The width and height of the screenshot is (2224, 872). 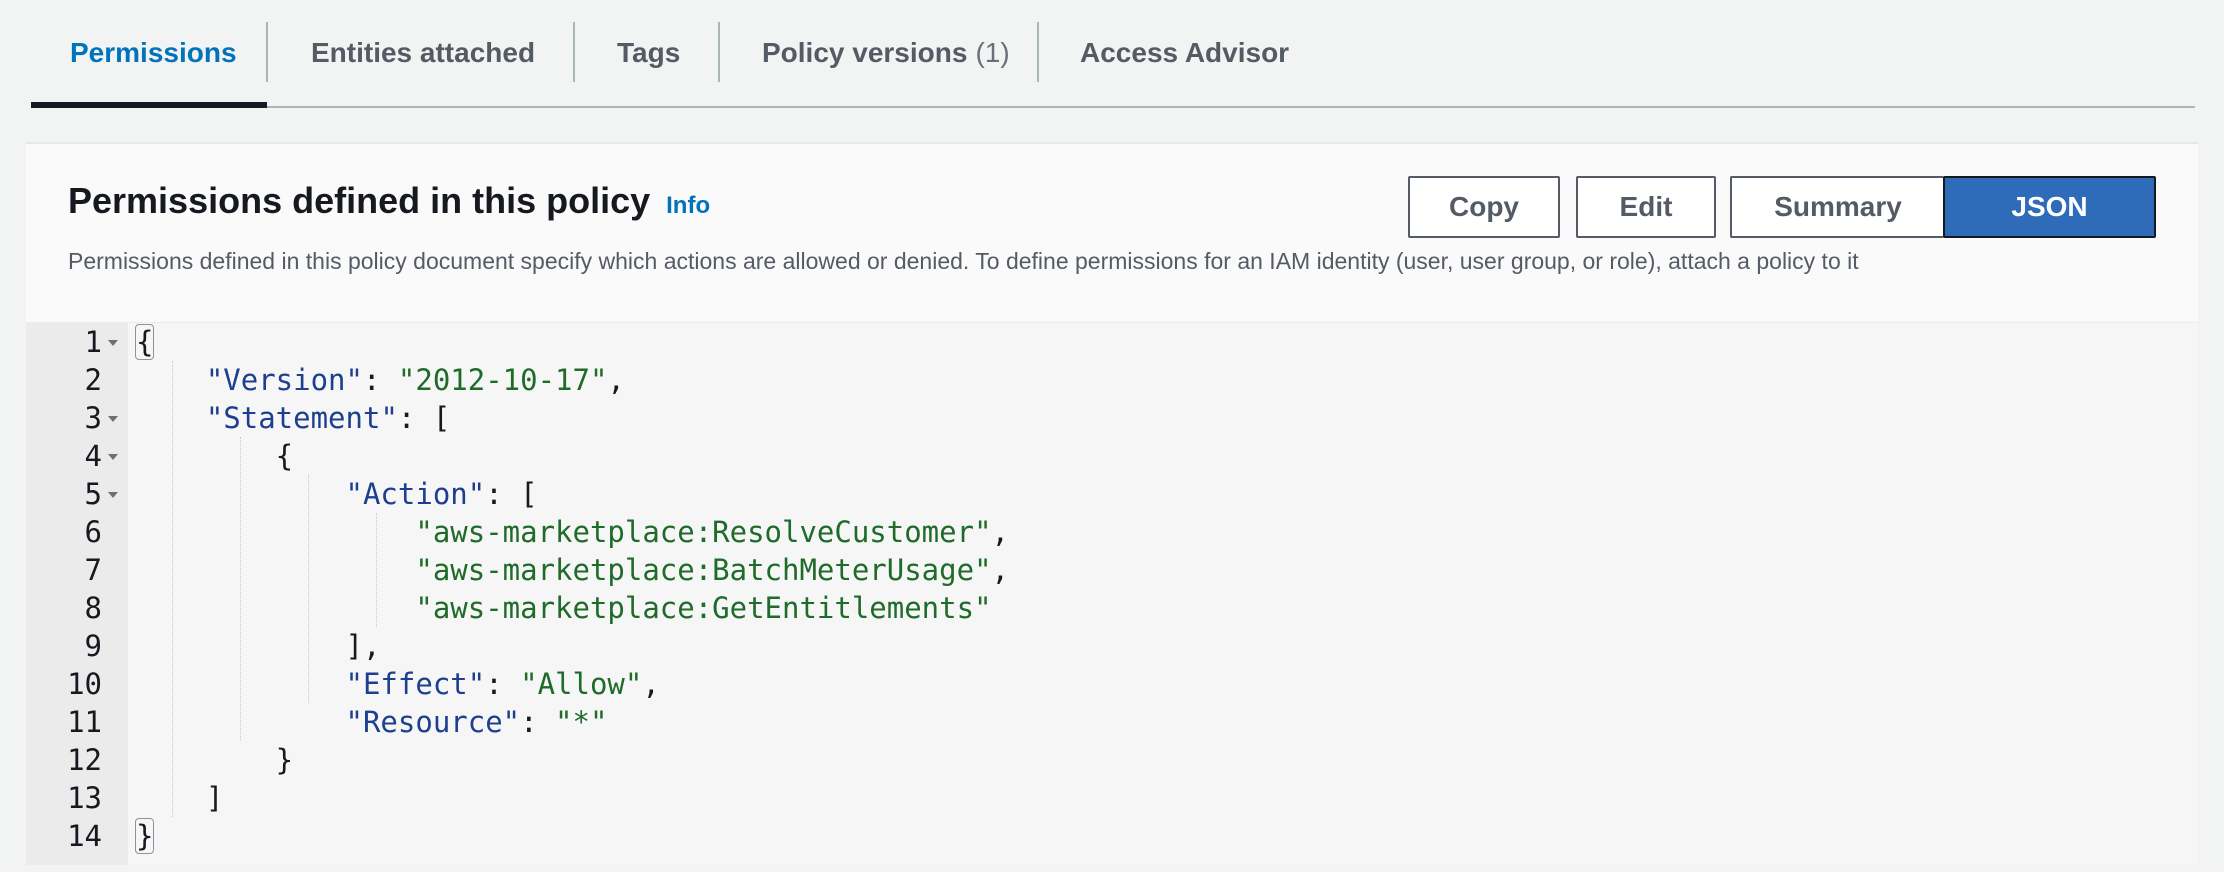 What do you see at coordinates (1112, 456) in the screenshot?
I see `code-line: 4 {` at bounding box center [1112, 456].